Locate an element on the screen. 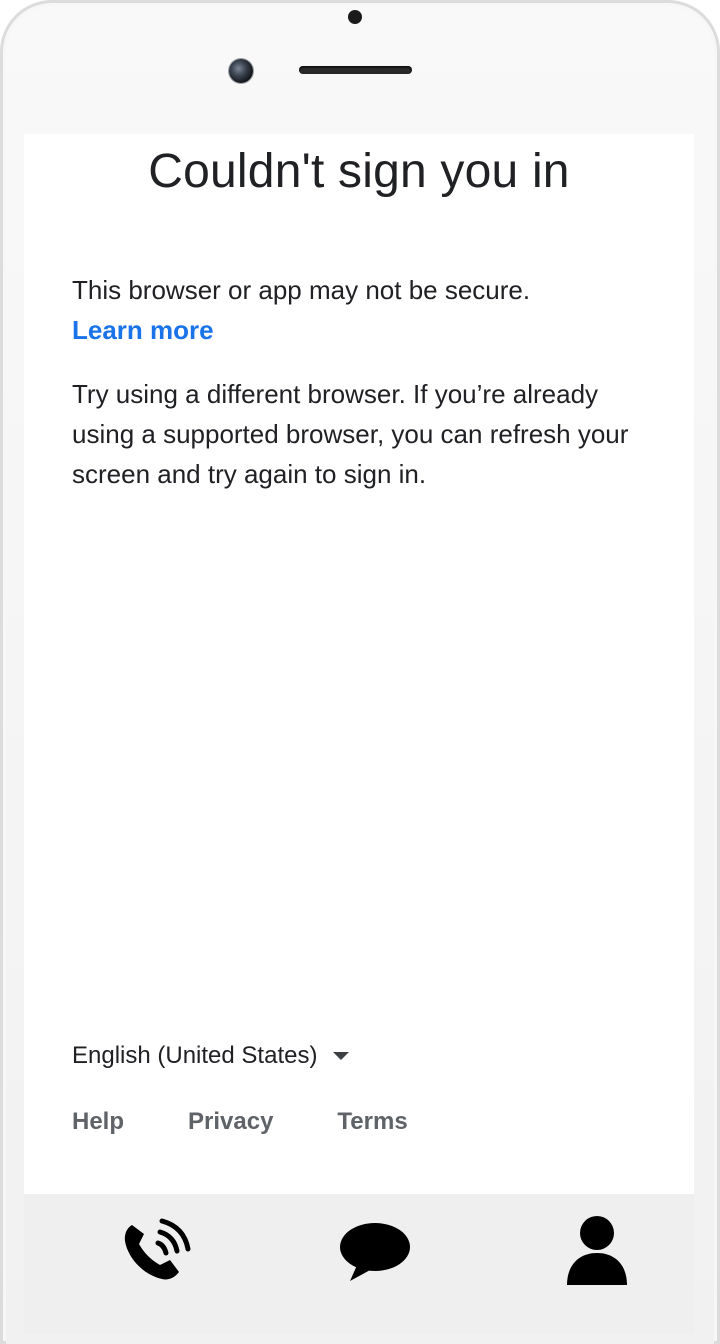 The width and height of the screenshot is (720, 1344). caret-down-icon is located at coordinates (341, 1056).